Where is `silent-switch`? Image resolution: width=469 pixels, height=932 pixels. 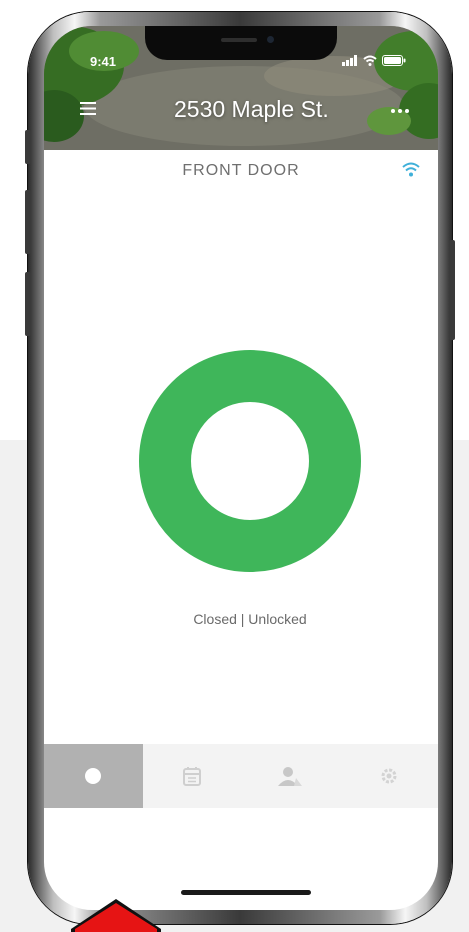 silent-switch is located at coordinates (28, 147).